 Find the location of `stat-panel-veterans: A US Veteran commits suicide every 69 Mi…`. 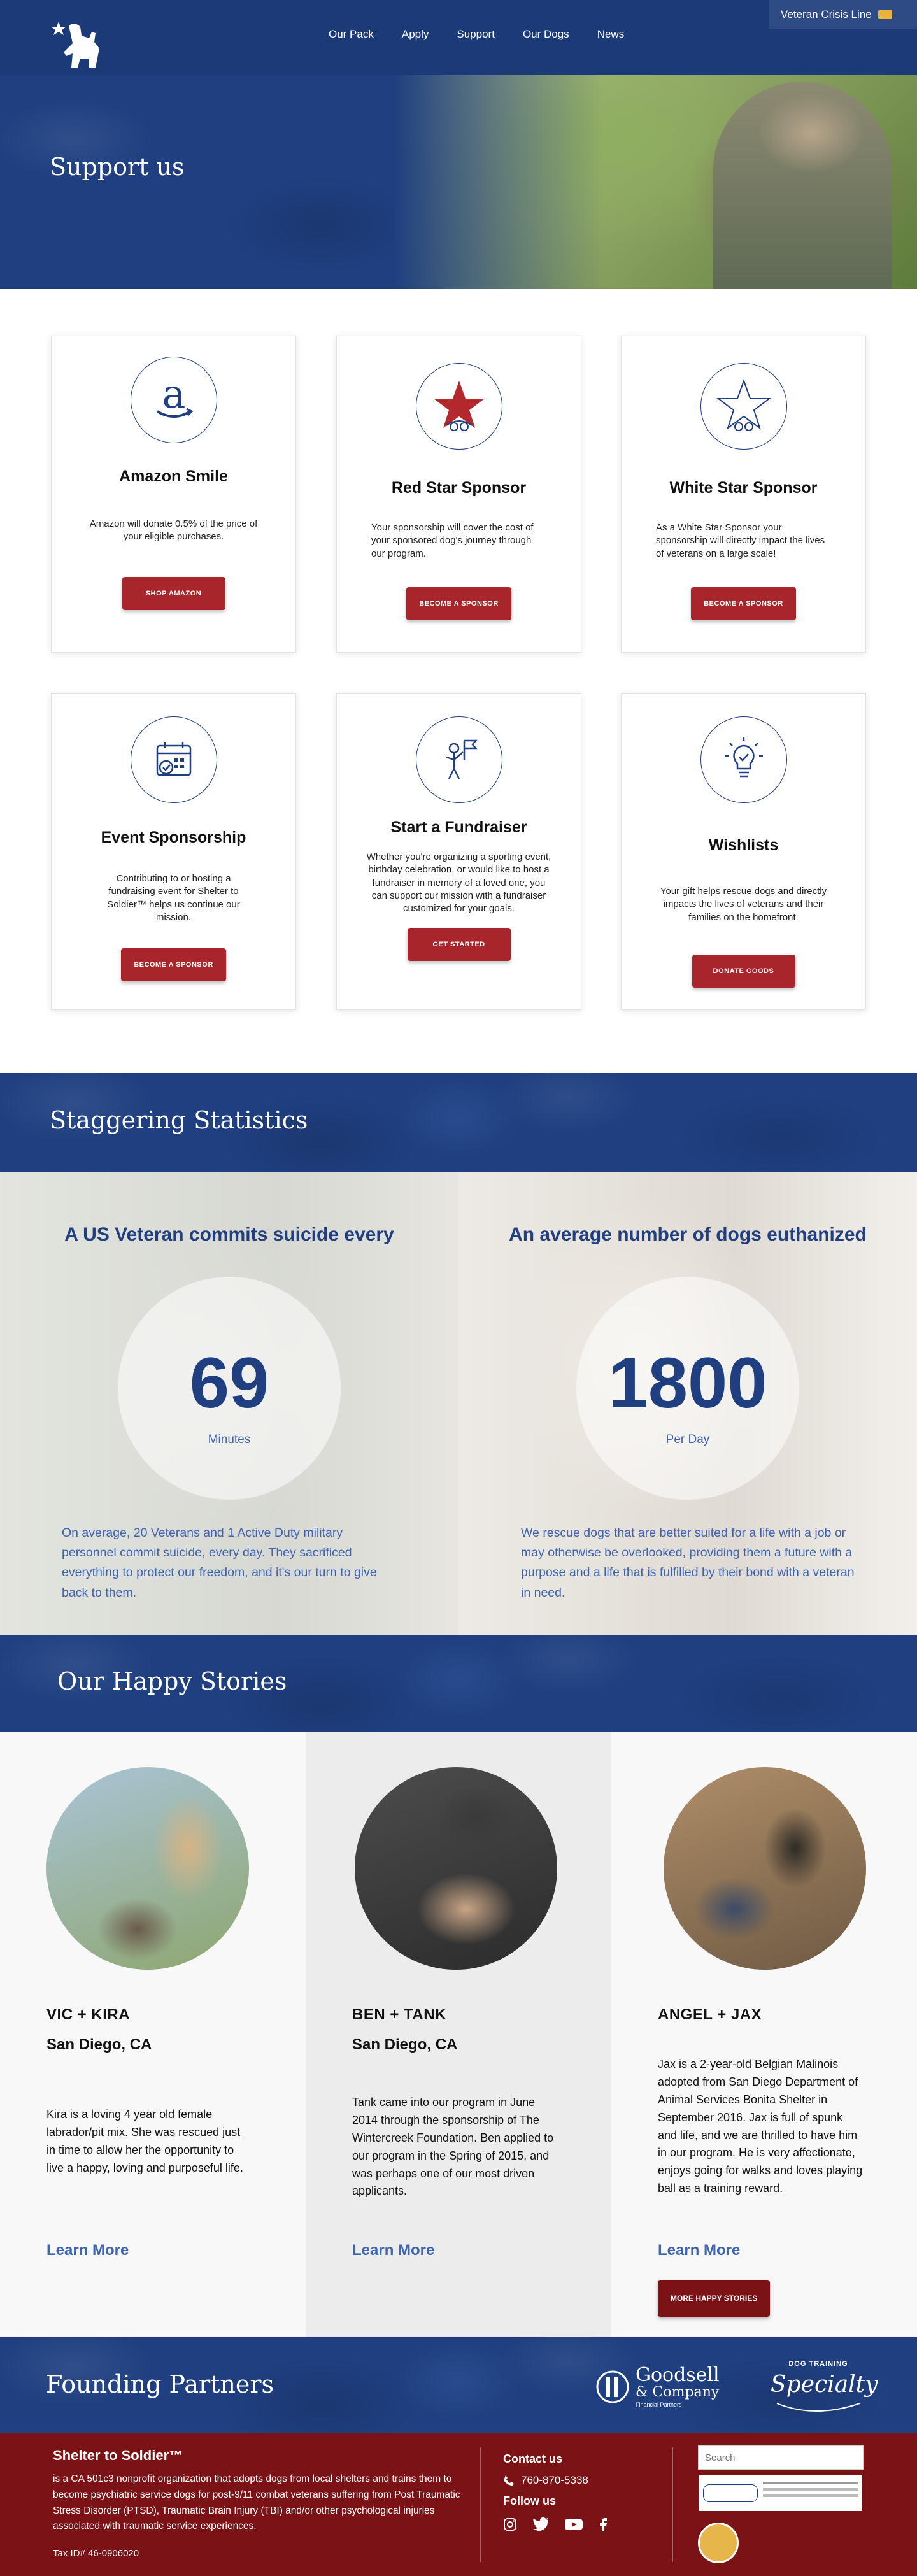

stat-panel-veterans: A US Veteran commits suicide every 69 Mi… is located at coordinates (229, 1404).